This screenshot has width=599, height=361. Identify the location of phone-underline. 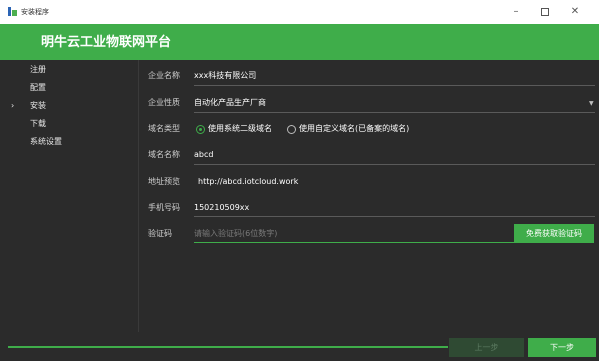
(394, 216).